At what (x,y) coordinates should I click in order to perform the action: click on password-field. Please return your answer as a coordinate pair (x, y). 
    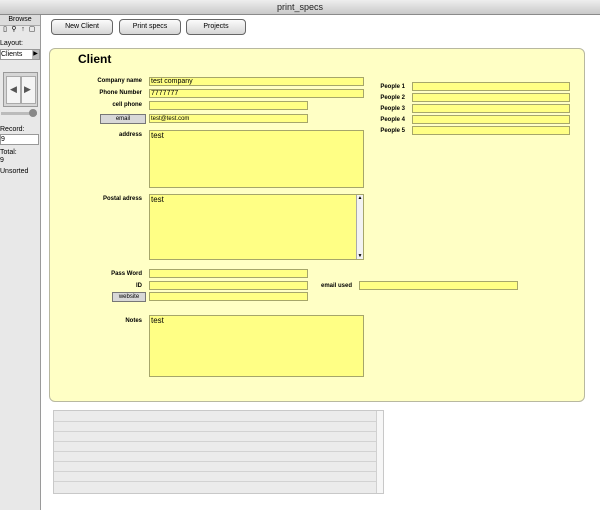
    Looking at the image, I should click on (228, 273).